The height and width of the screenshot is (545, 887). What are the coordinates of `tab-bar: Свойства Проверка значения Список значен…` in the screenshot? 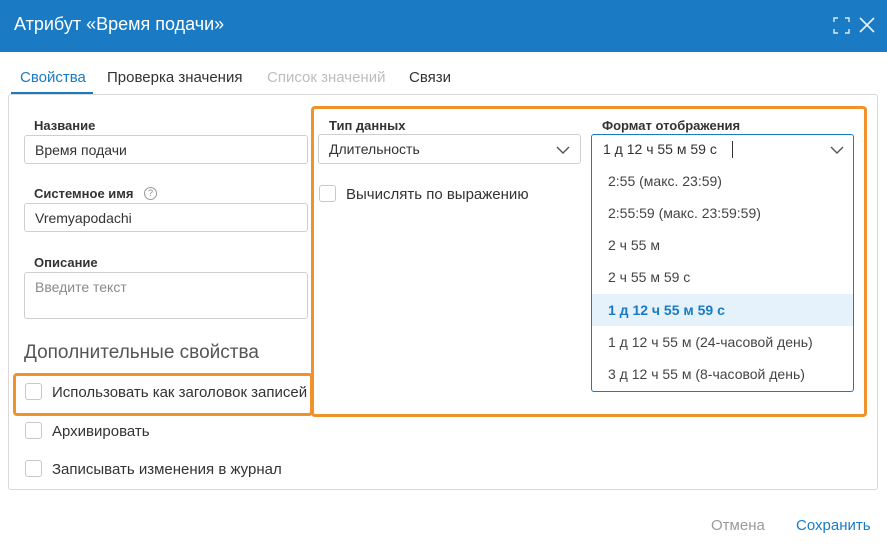 It's located at (444, 78).